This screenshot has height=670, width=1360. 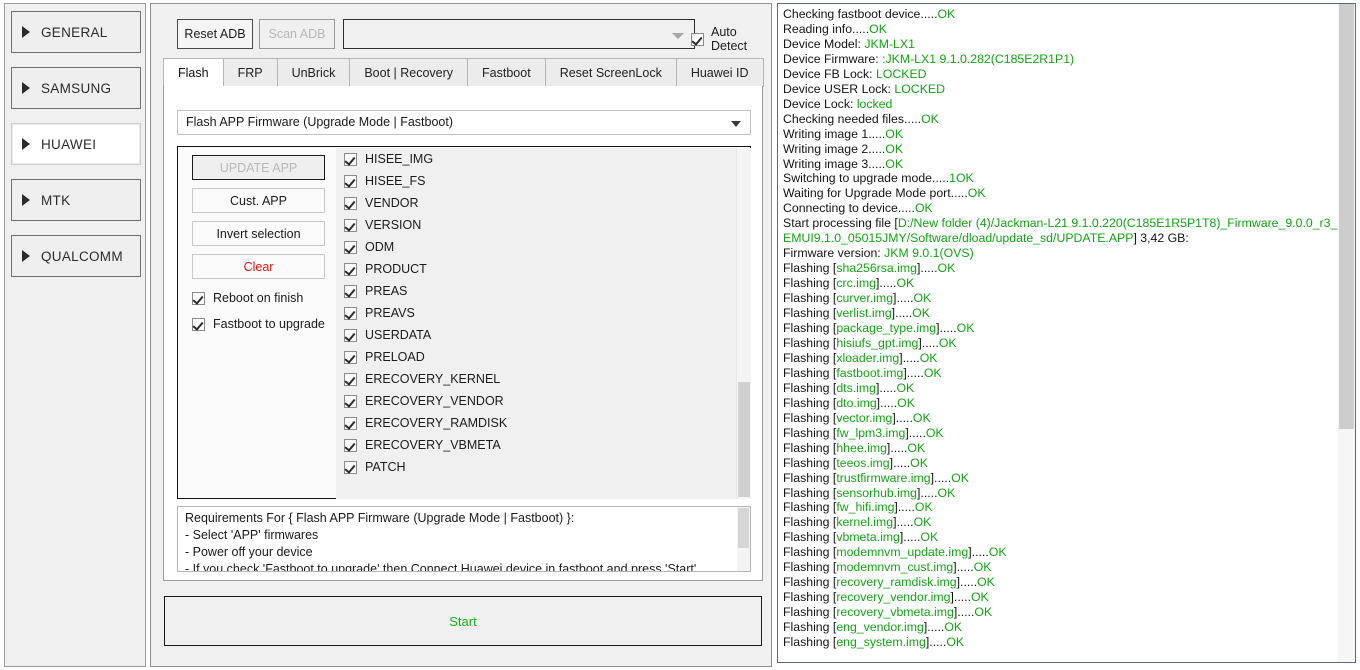 I want to click on reset-adb-button: Reset ADB, so click(x=215, y=34).